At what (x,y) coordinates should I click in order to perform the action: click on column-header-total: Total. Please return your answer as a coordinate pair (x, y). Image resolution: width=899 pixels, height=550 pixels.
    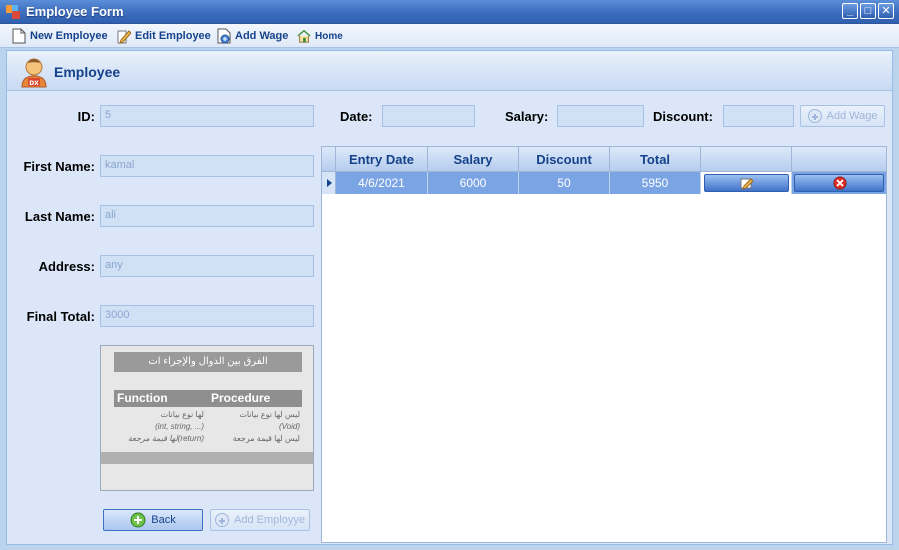
    Looking at the image, I should click on (655, 159).